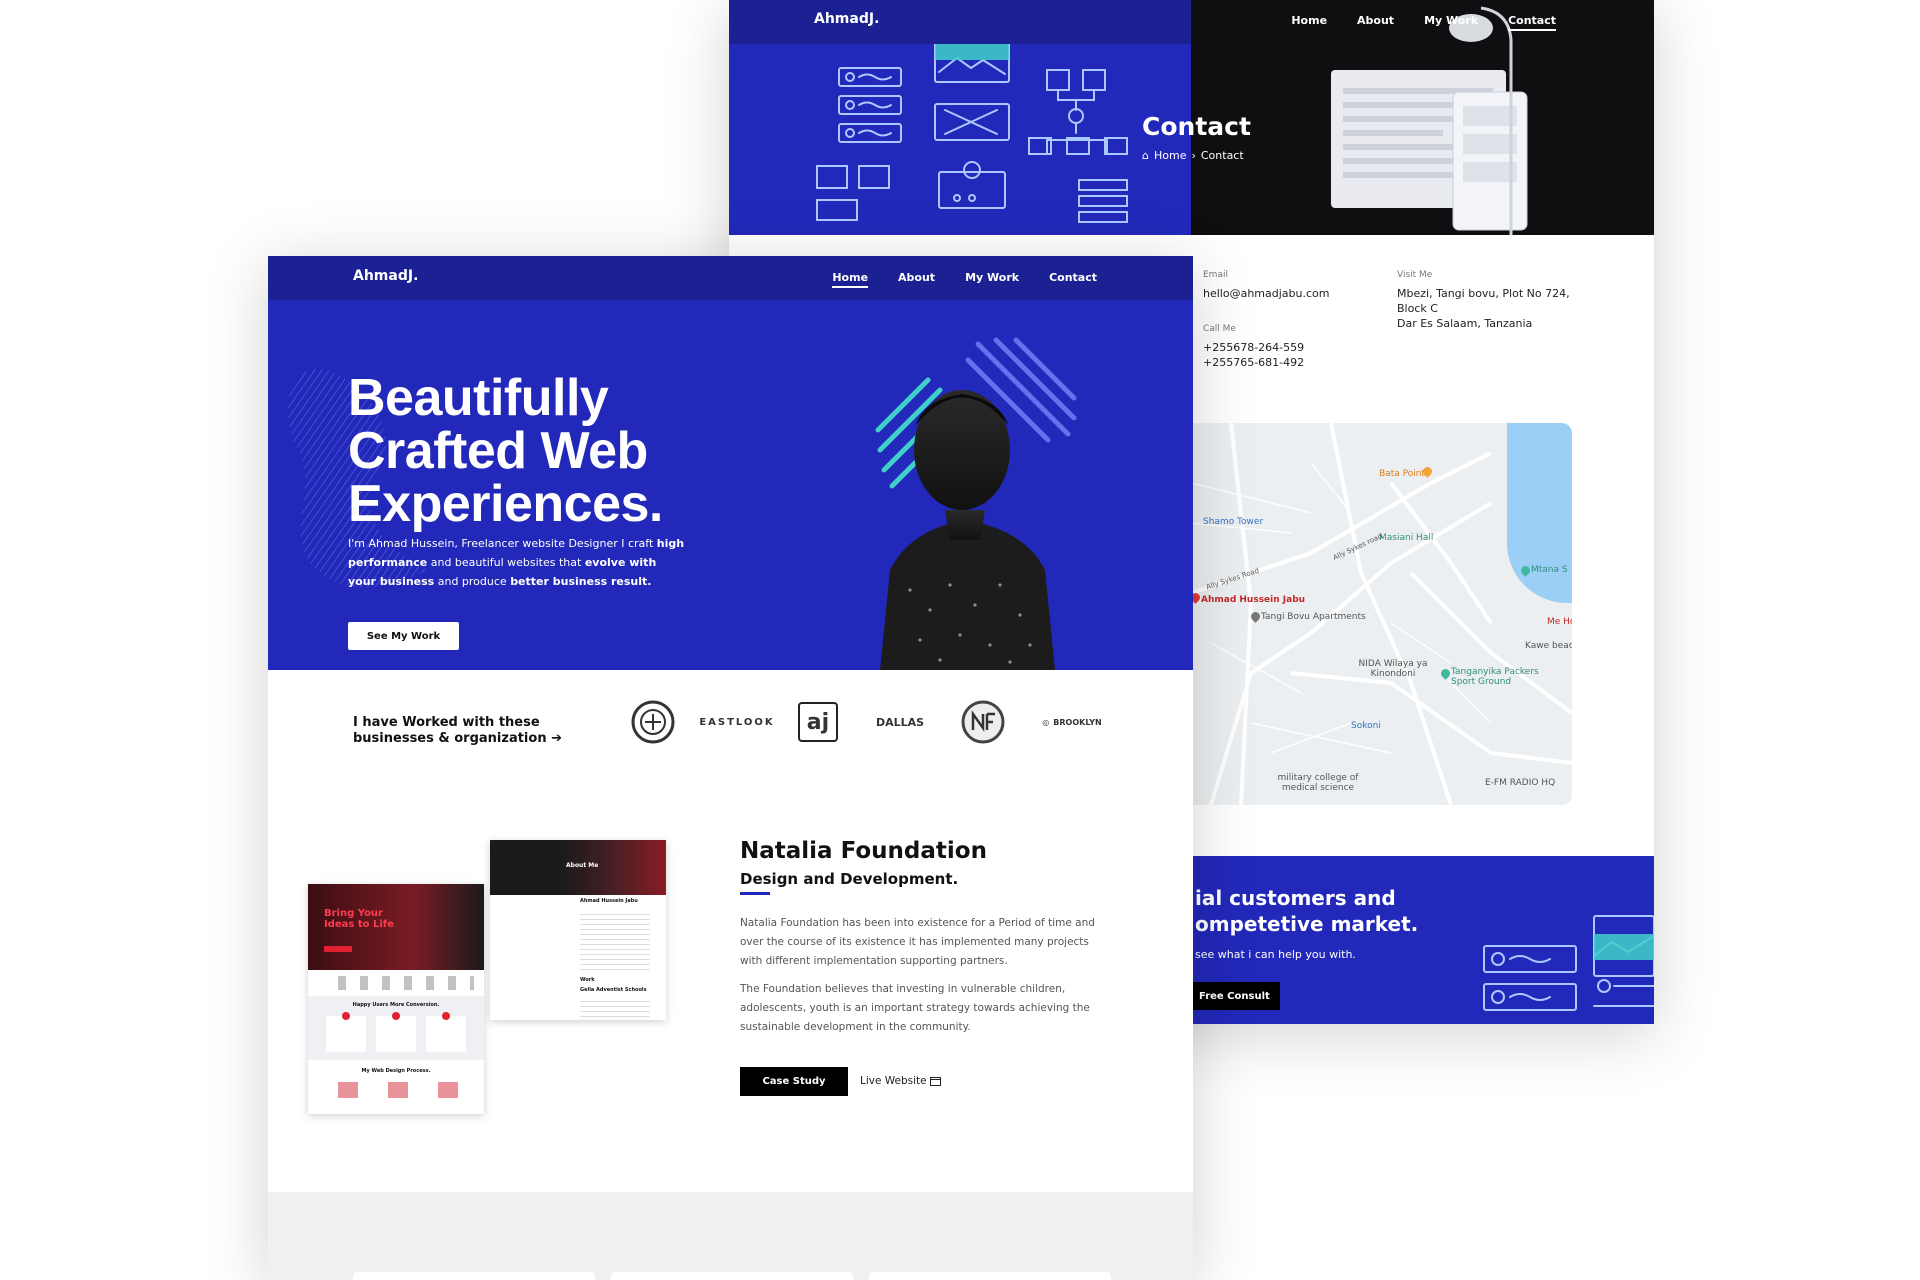 The height and width of the screenshot is (1280, 1920). What do you see at coordinates (960, 22) in the screenshot?
I see `contact-topbar` at bounding box center [960, 22].